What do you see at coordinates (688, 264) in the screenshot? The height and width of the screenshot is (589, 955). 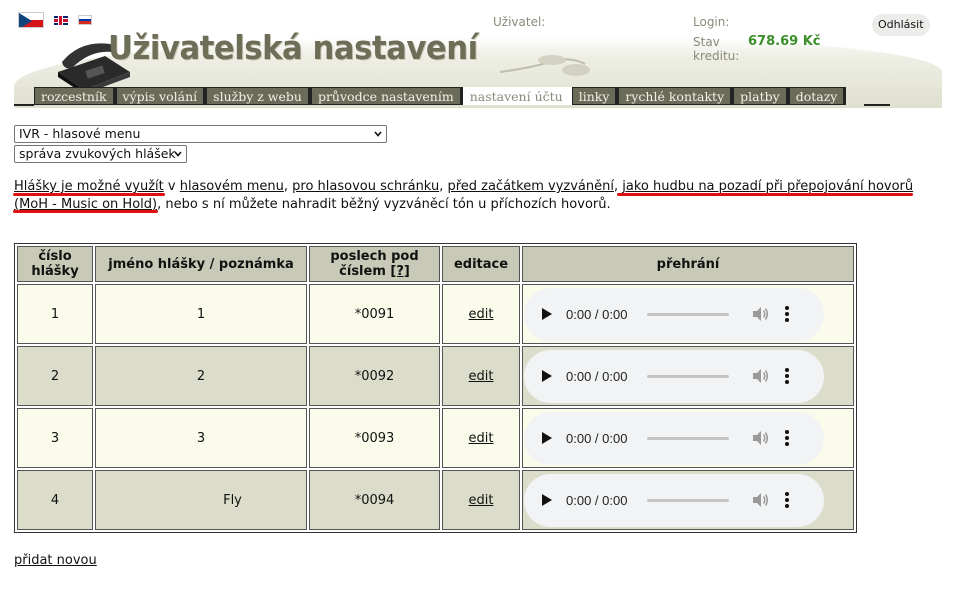 I see `column-header-play: přehrání` at bounding box center [688, 264].